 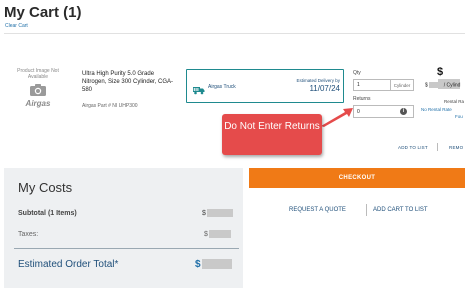 I want to click on taxes-label: Taxes:, so click(x=28, y=234).